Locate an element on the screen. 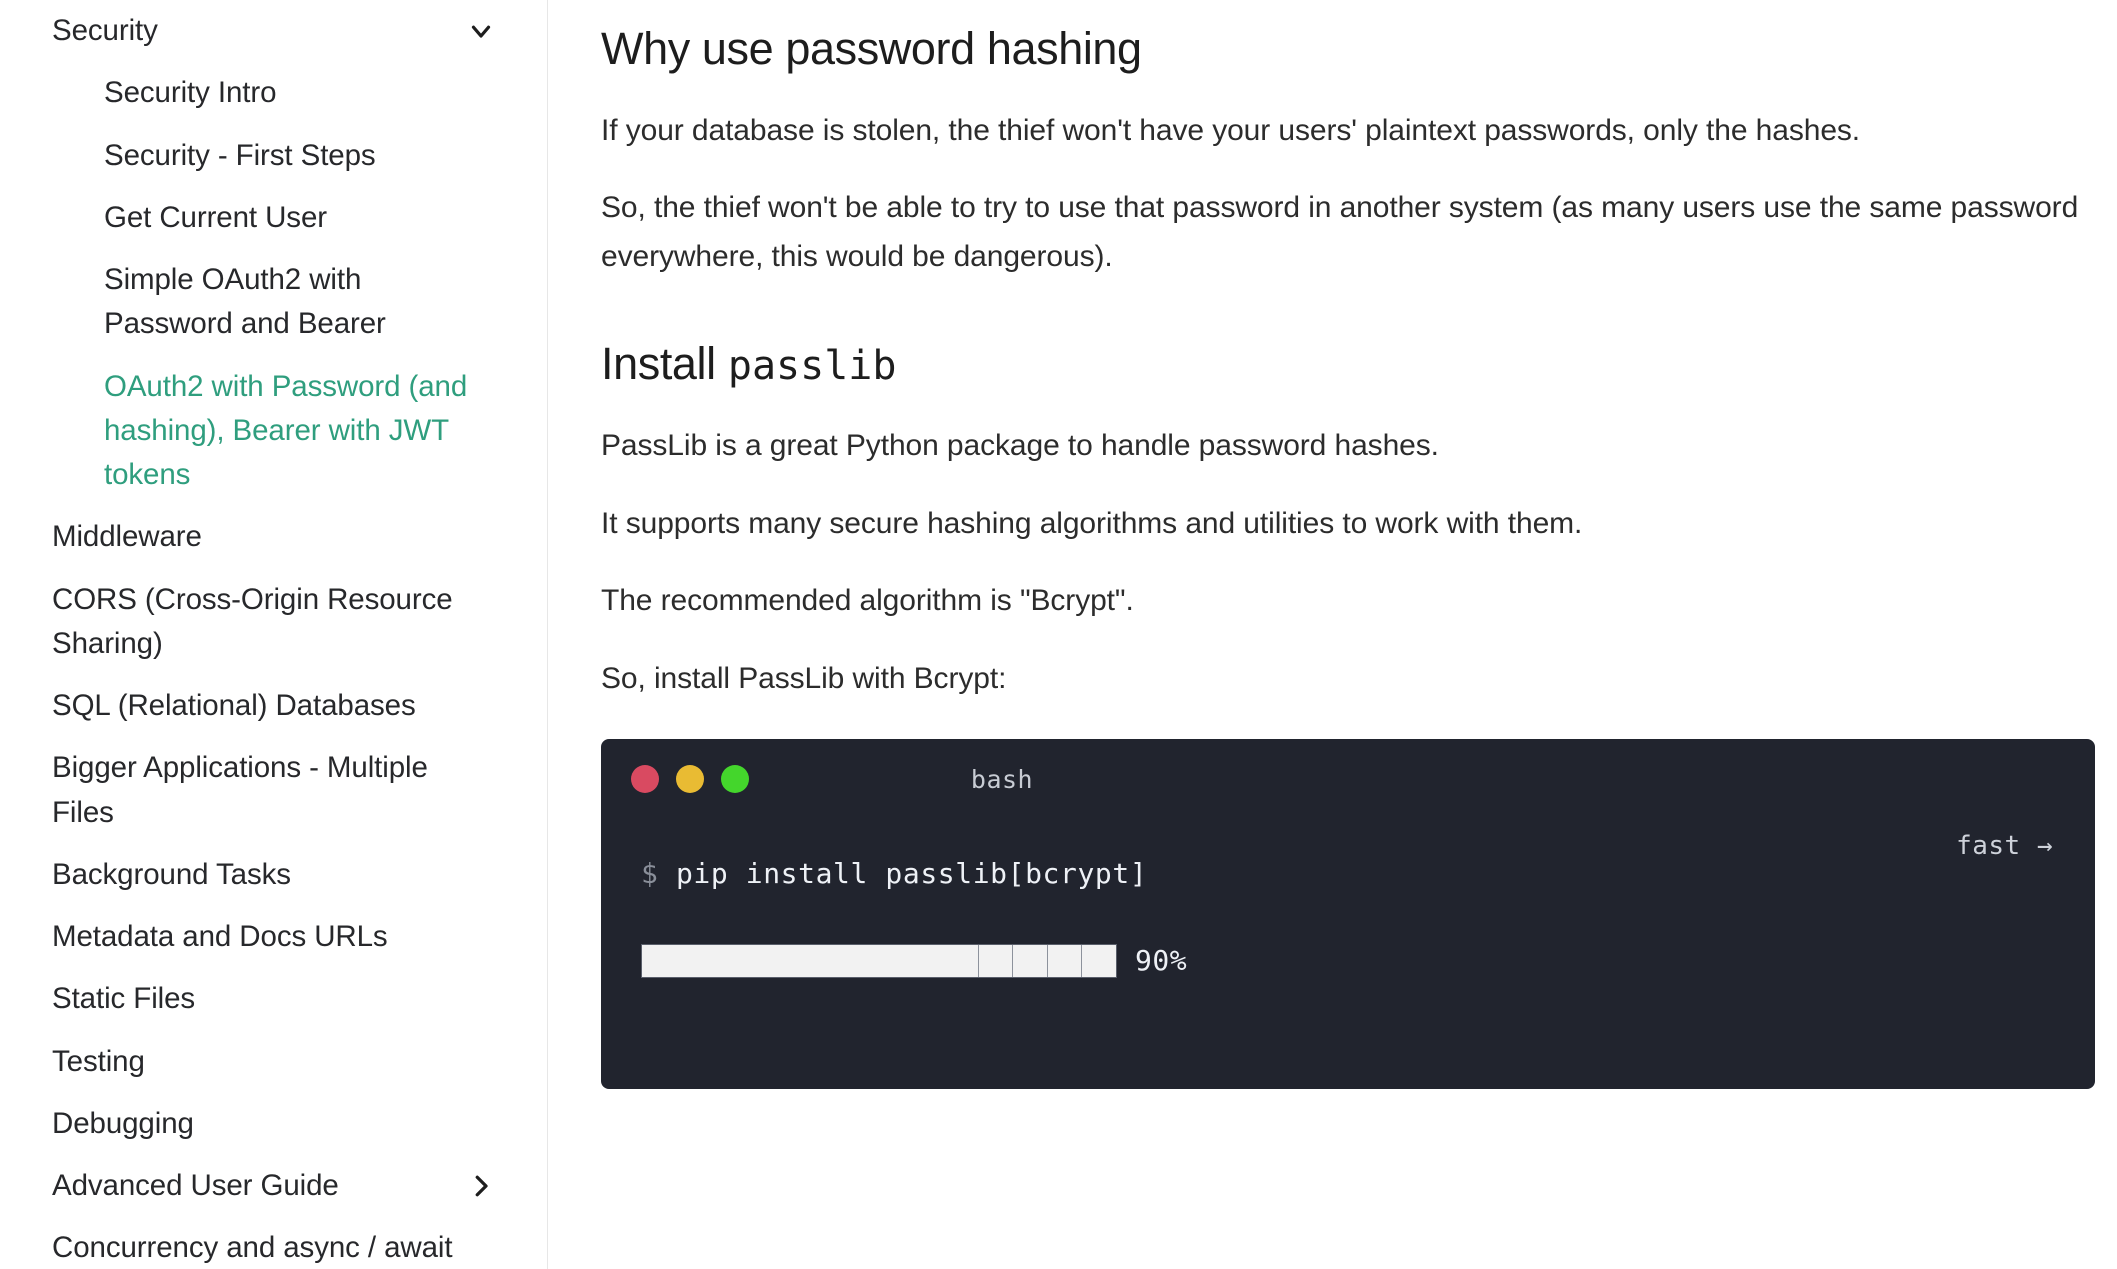 The height and width of the screenshot is (1269, 2117). heading-install-code: passlib is located at coordinates (812, 366).